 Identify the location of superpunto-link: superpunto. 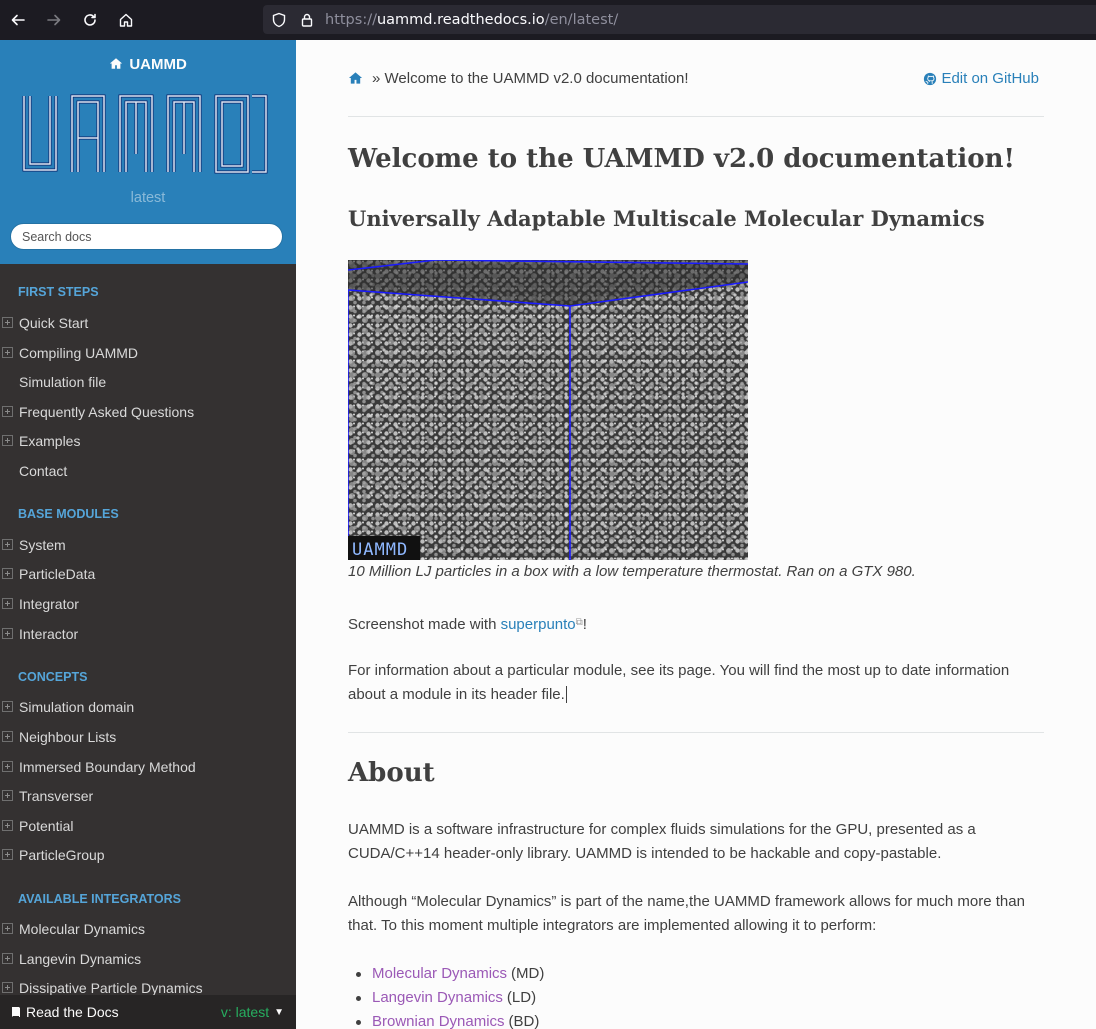
(538, 624).